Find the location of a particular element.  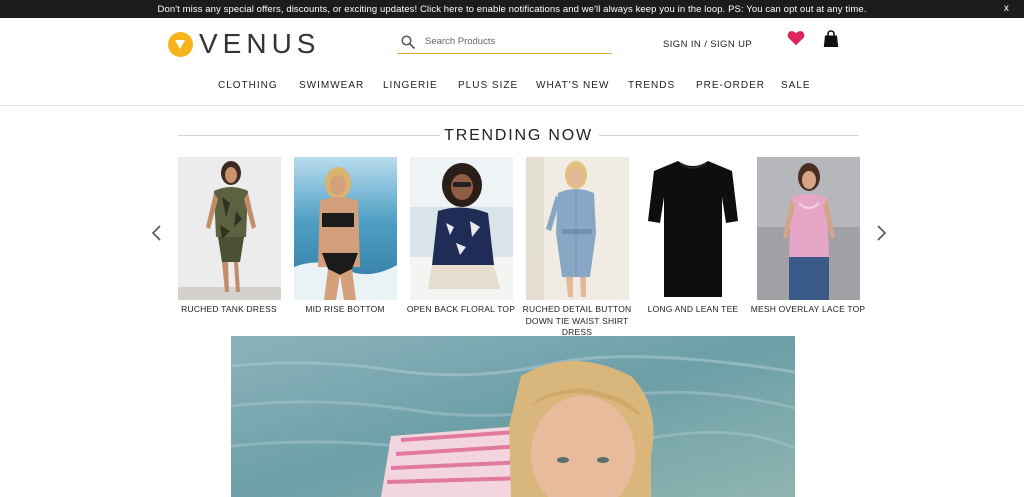

product-card: RUCHED TANK DRESS is located at coordinates (229, 236).